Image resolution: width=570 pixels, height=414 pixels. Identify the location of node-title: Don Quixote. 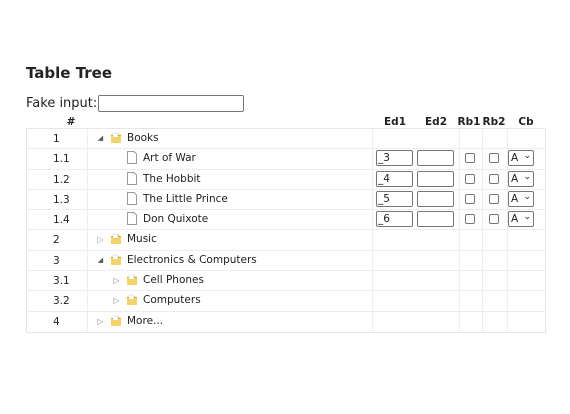
(175, 219).